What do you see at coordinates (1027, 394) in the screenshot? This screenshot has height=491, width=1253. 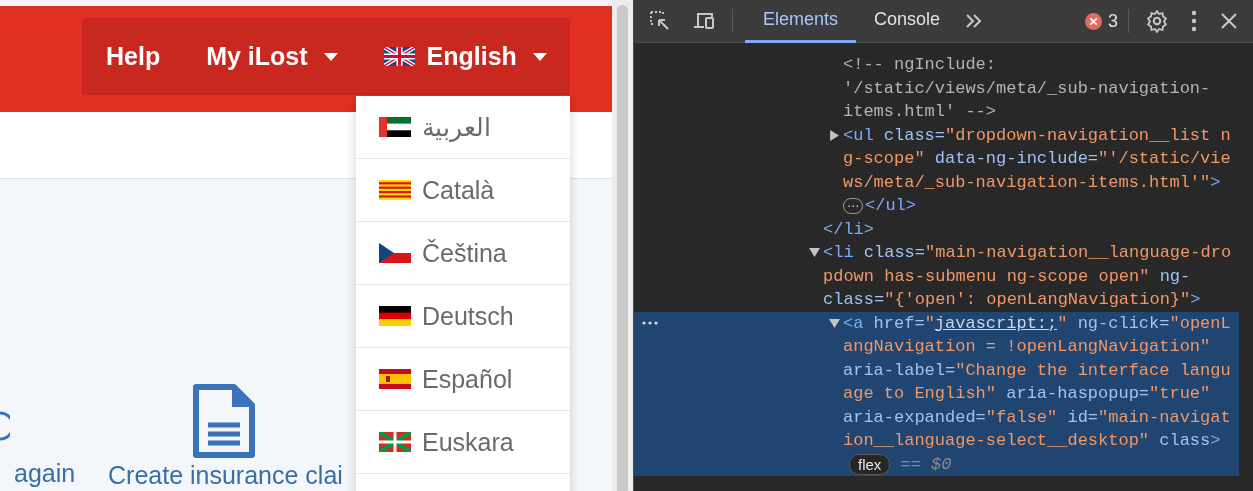 I see `code-line: age to English" aria-haspopup="true"` at bounding box center [1027, 394].